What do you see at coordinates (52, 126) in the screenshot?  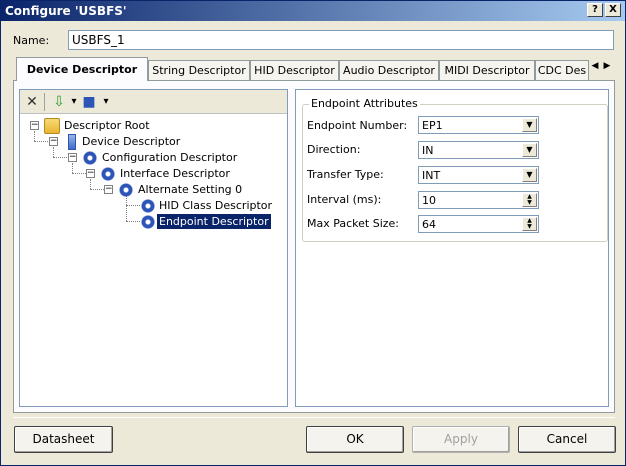 I see `folder-icon` at bounding box center [52, 126].